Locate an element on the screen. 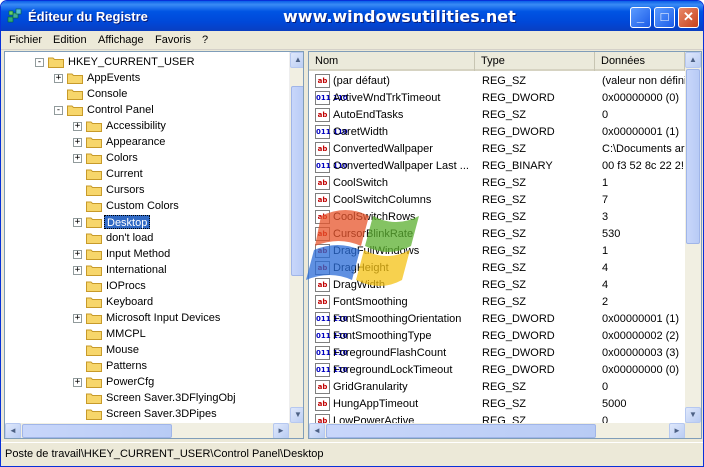 This screenshot has width=704, height=467. tree-node-label: Screen Saver.3DPipes is located at coordinates (161, 414).